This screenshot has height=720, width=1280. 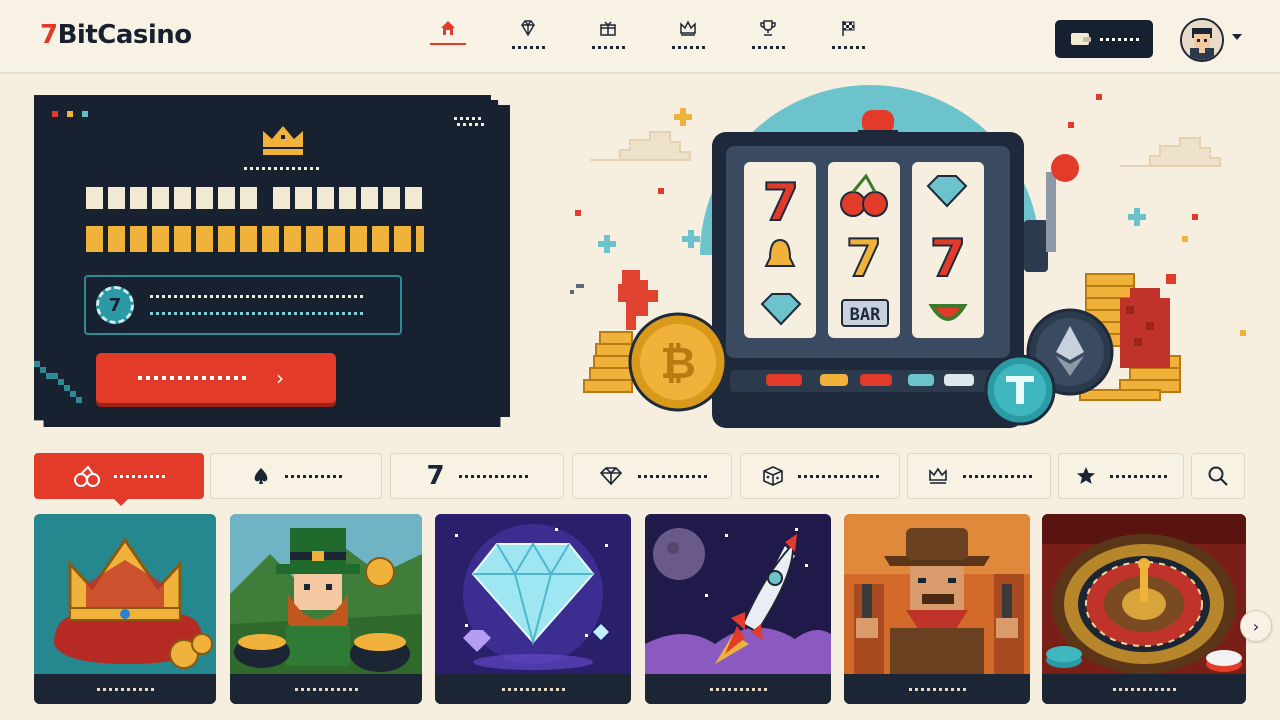 What do you see at coordinates (772, 476) in the screenshot?
I see `dice-icon` at bounding box center [772, 476].